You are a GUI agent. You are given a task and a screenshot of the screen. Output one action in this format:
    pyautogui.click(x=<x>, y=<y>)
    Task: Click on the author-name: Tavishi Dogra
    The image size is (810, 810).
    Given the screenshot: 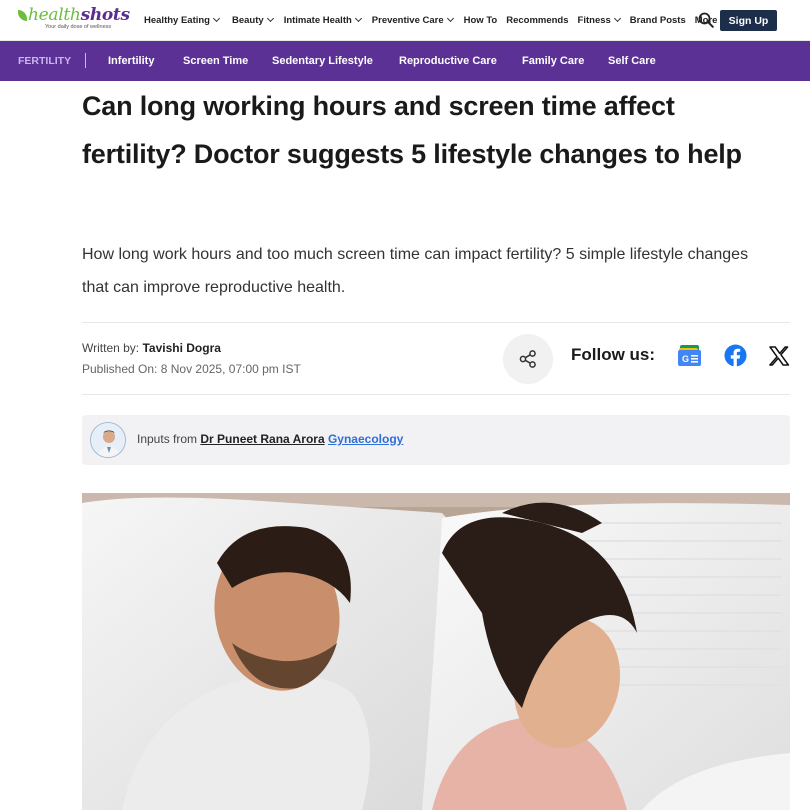 What is the action you would take?
    pyautogui.click(x=181, y=348)
    